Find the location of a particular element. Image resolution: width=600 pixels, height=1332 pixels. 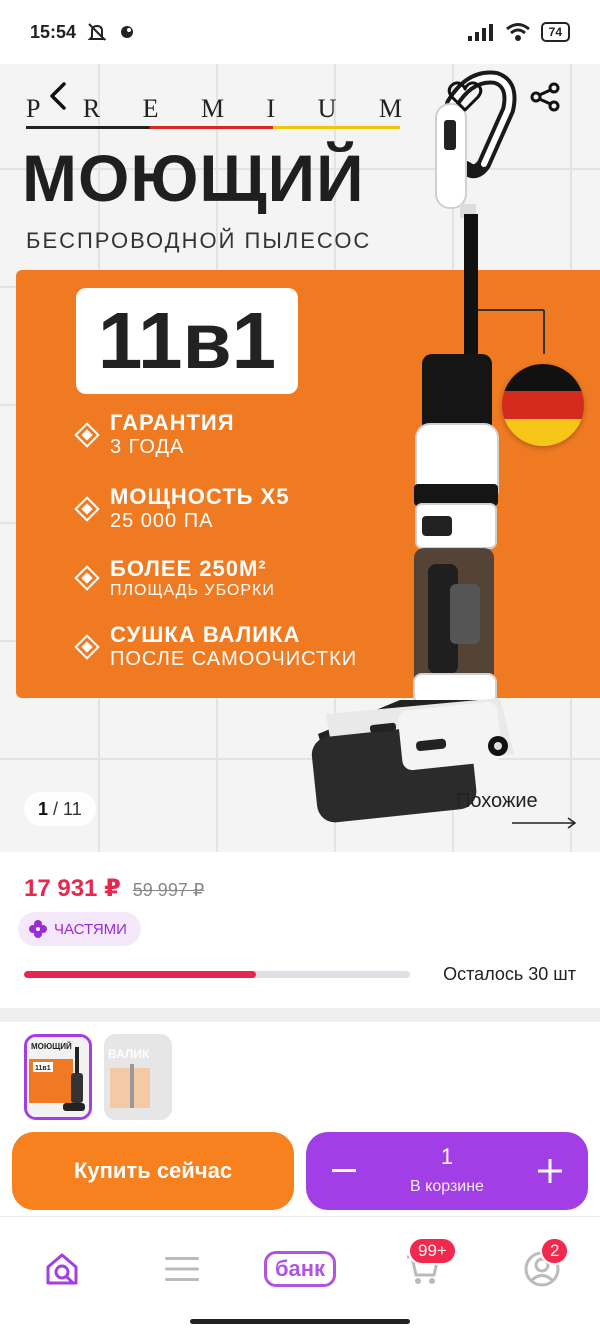

wifi-icon is located at coordinates (517, 32).